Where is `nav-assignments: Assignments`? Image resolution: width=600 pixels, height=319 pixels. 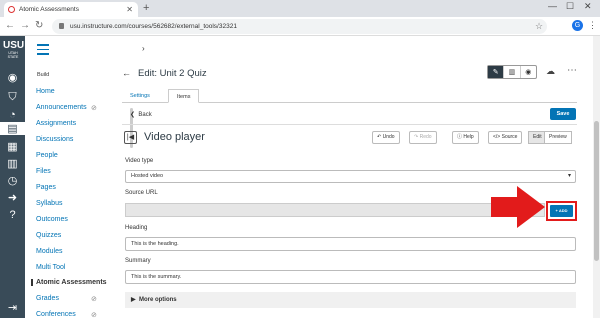
nav-assignments: Assignments is located at coordinates (56, 123).